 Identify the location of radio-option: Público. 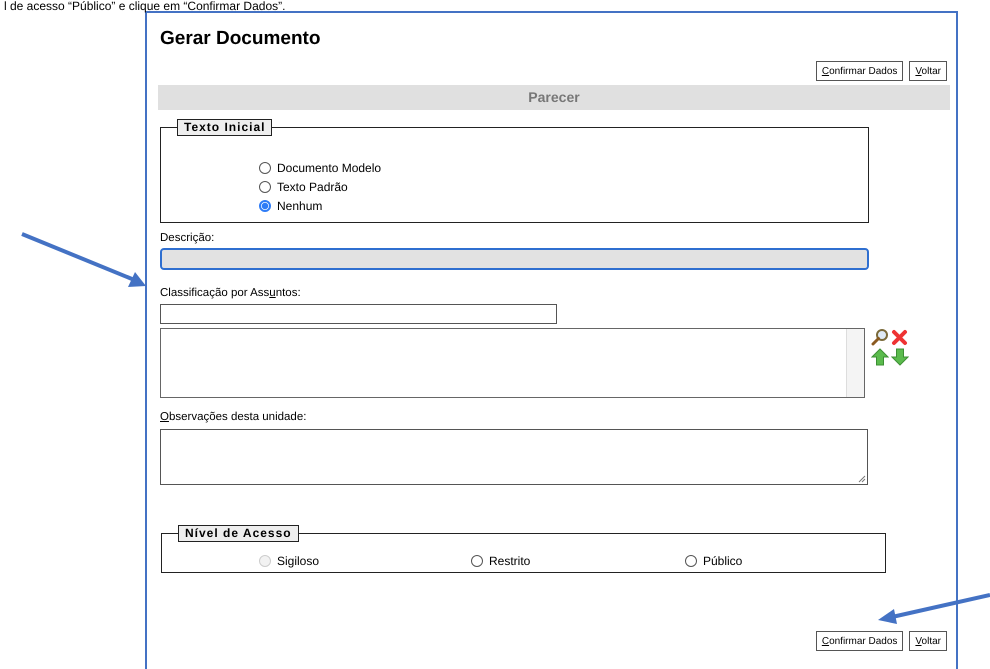
(713, 561).